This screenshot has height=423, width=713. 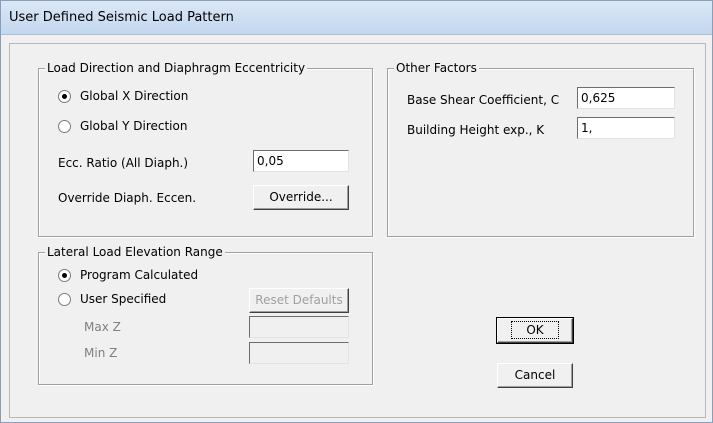 I want to click on program-calculated-label: Program Calculated, so click(x=139, y=275).